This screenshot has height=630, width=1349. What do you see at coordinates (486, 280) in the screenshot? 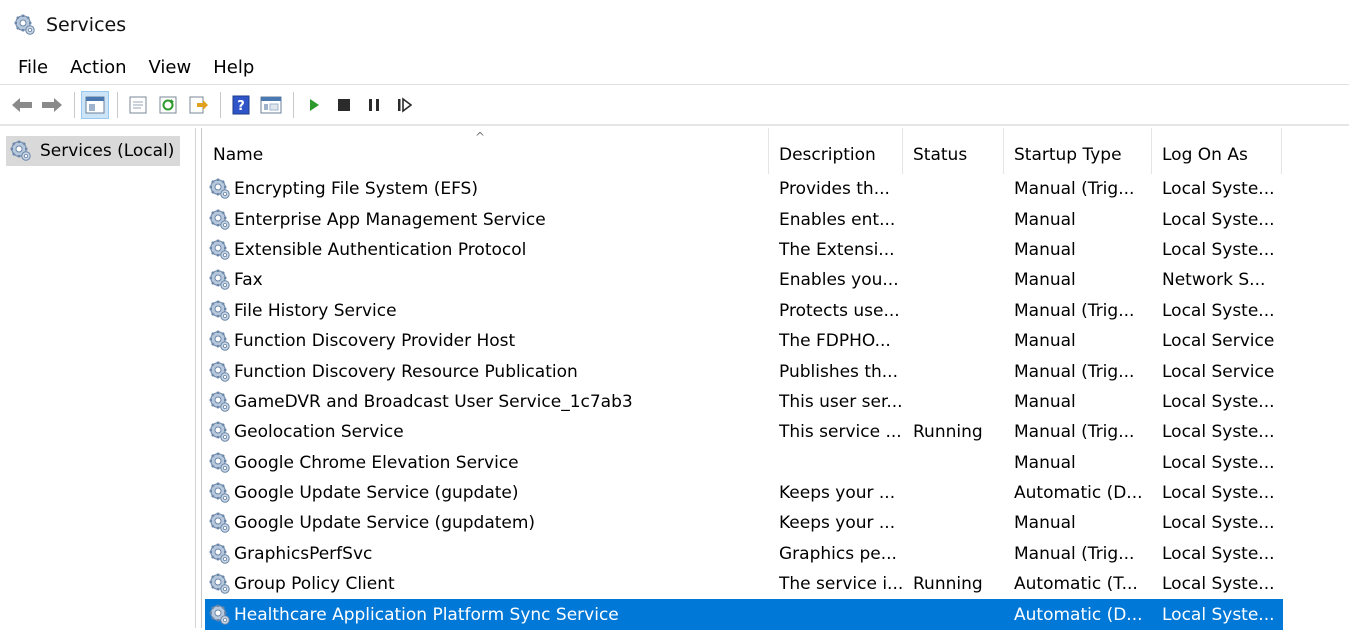
I see `cell-name: Fax` at bounding box center [486, 280].